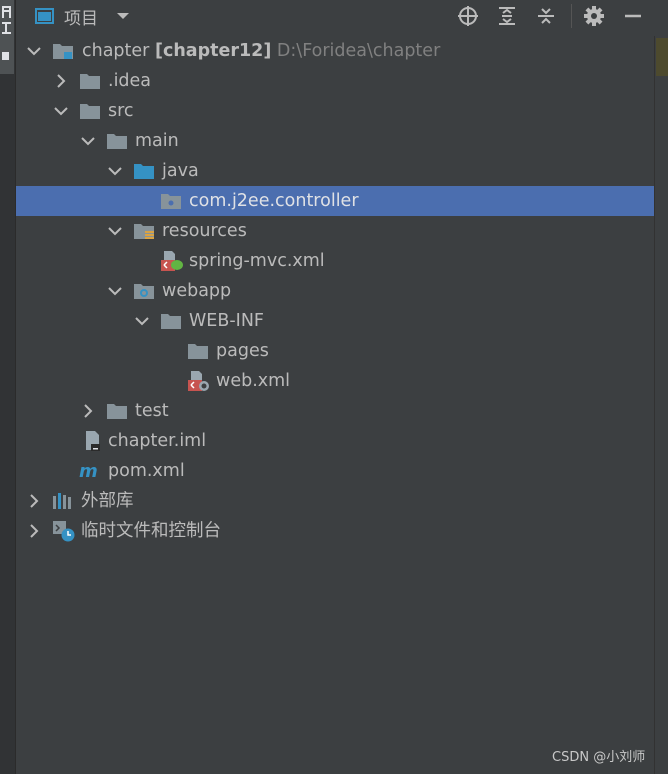  Describe the element at coordinates (93, 441) in the screenshot. I see `iml-file-icon` at that location.